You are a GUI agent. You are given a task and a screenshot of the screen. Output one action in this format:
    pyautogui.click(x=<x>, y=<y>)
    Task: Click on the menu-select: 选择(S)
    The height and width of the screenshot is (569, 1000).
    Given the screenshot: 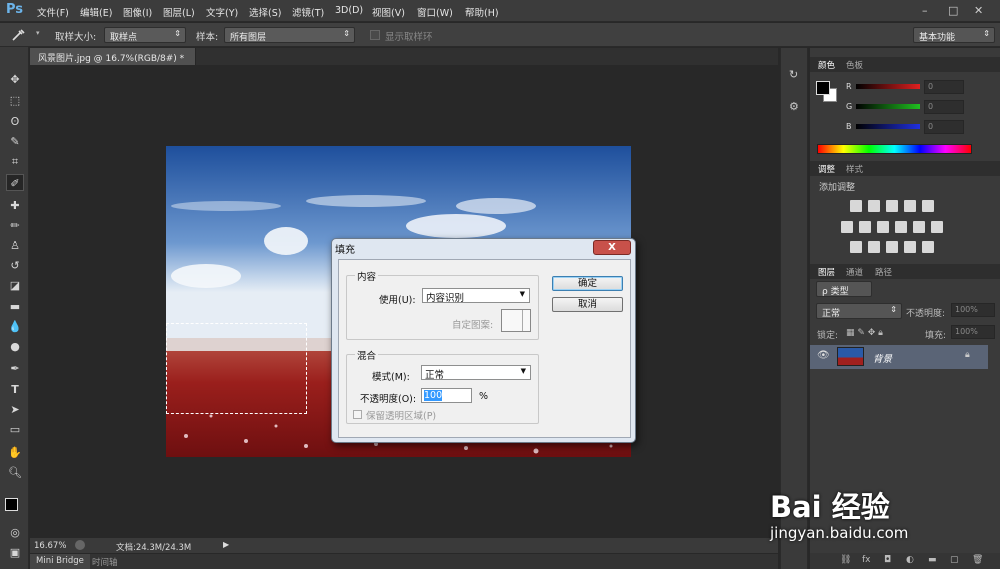 What is the action you would take?
    pyautogui.click(x=265, y=12)
    